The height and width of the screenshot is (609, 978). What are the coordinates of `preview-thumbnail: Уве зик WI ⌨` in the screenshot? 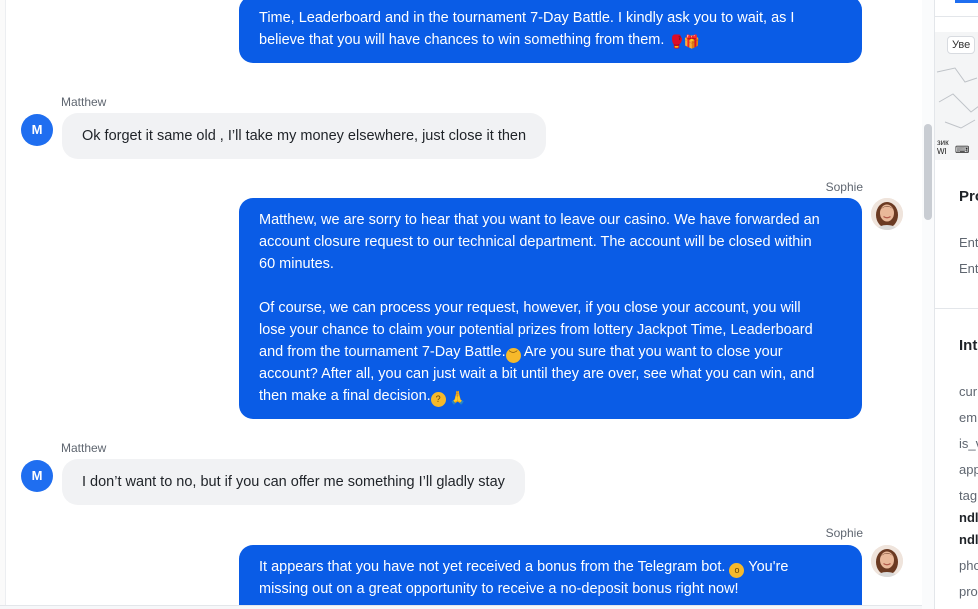 It's located at (956, 96).